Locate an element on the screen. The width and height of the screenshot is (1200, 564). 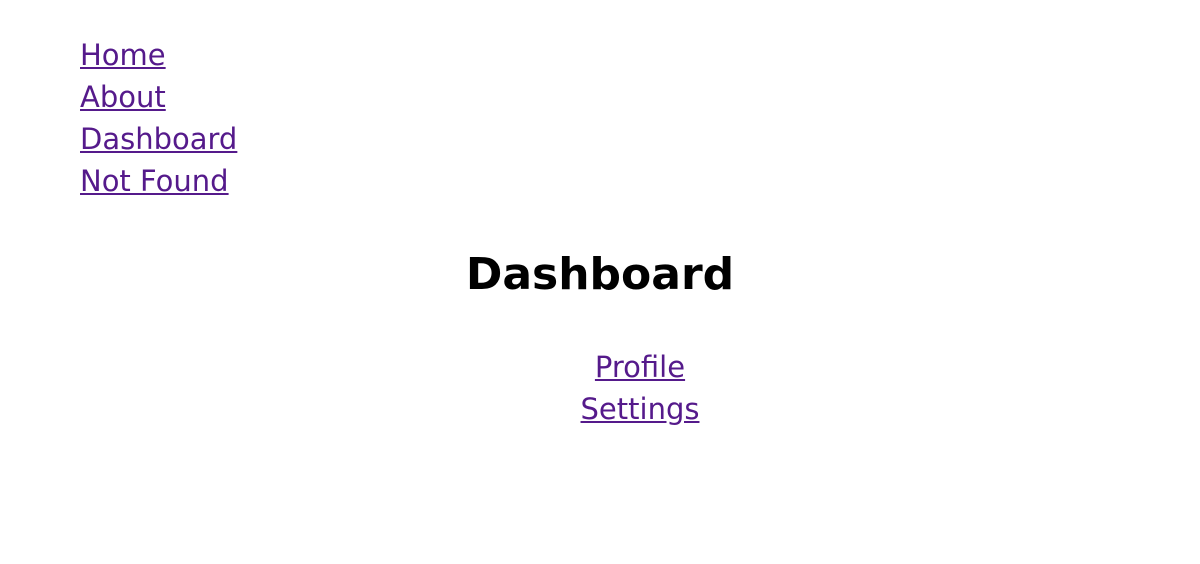
subnav-link-profile: Profile is located at coordinates (640, 367).